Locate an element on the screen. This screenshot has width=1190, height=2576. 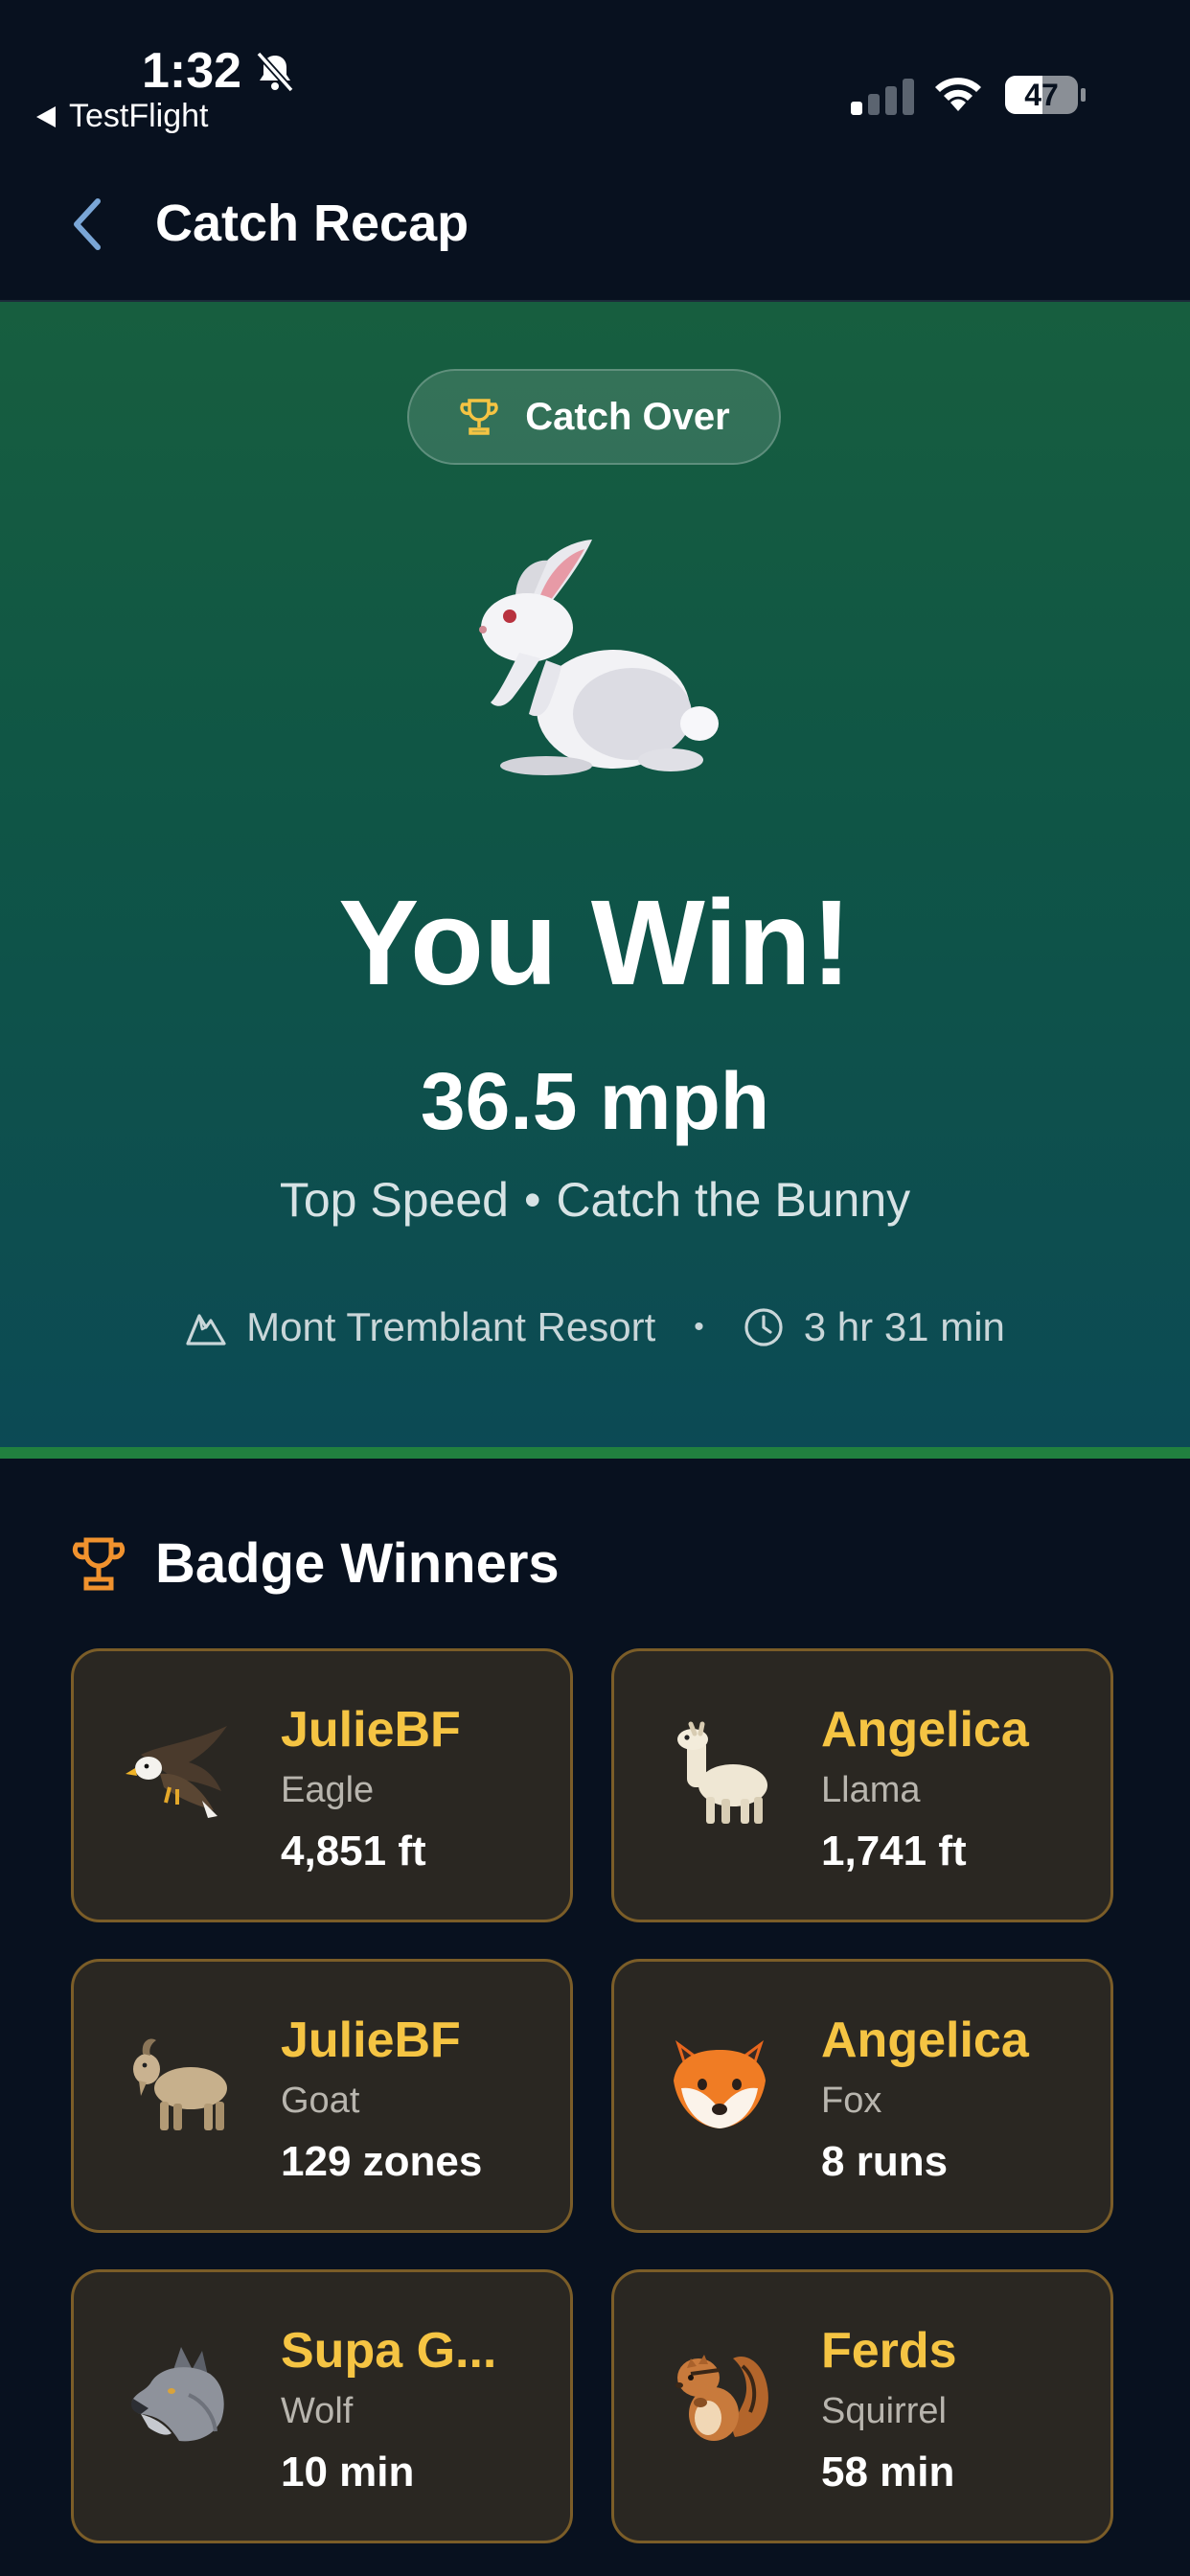
badge-card: Supa G... Wolf 10 min is located at coordinates (322, 2406).